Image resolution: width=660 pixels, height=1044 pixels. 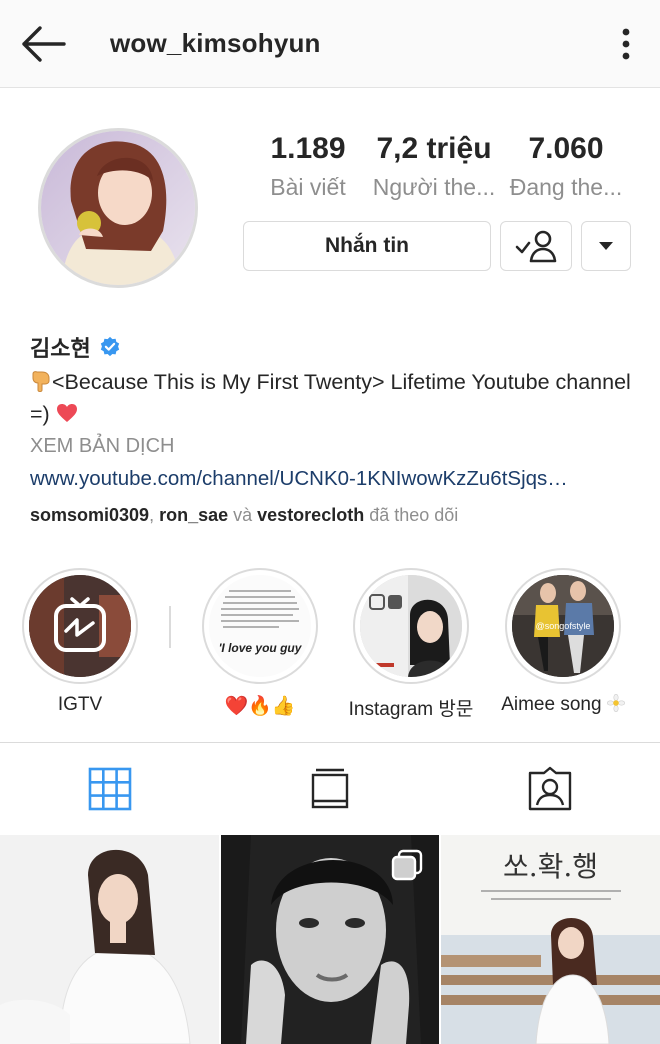 I want to click on follower-name-2: ron_sae, so click(x=193, y=515).